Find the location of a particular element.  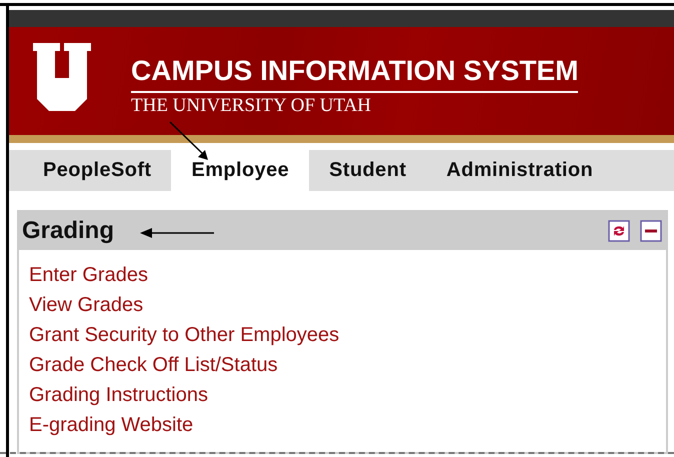

university-name: THE UNIVERSITY OF UTAH is located at coordinates (251, 105).